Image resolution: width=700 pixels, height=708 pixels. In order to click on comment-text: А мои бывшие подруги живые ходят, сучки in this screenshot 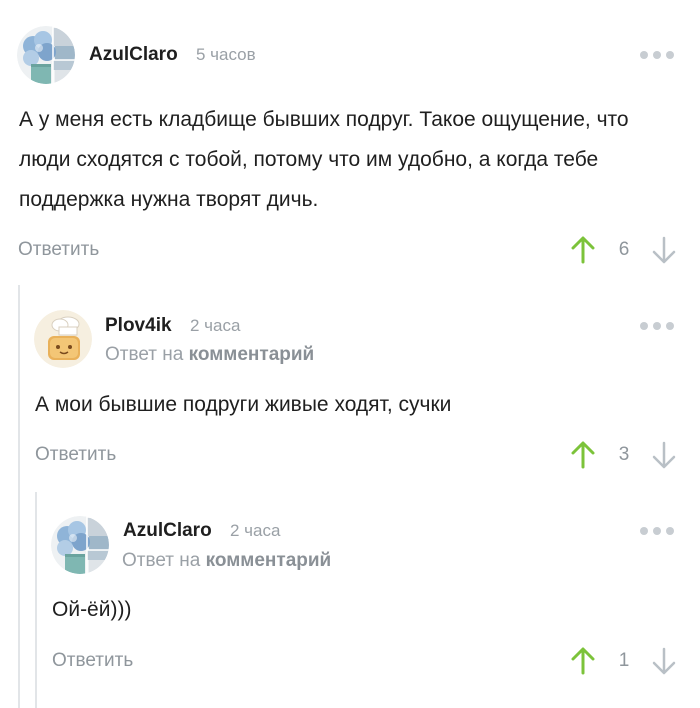, I will do `click(243, 404)`.